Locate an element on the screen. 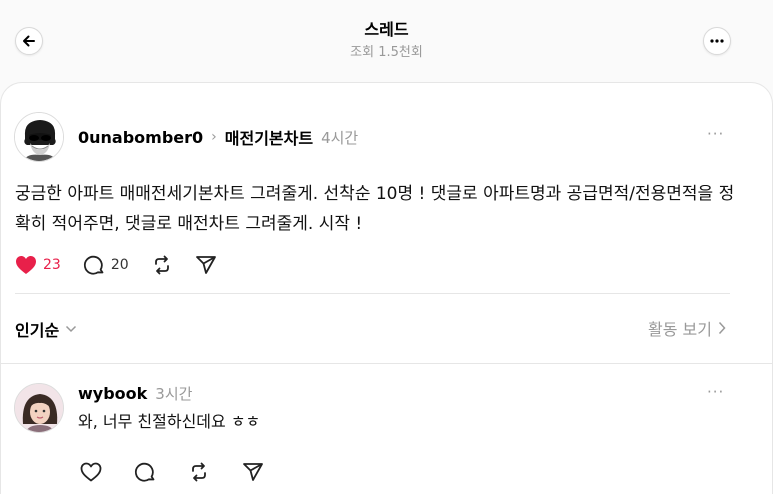 The image size is (773, 494). reply-header: wybook 3시간 is located at coordinates (135, 393).